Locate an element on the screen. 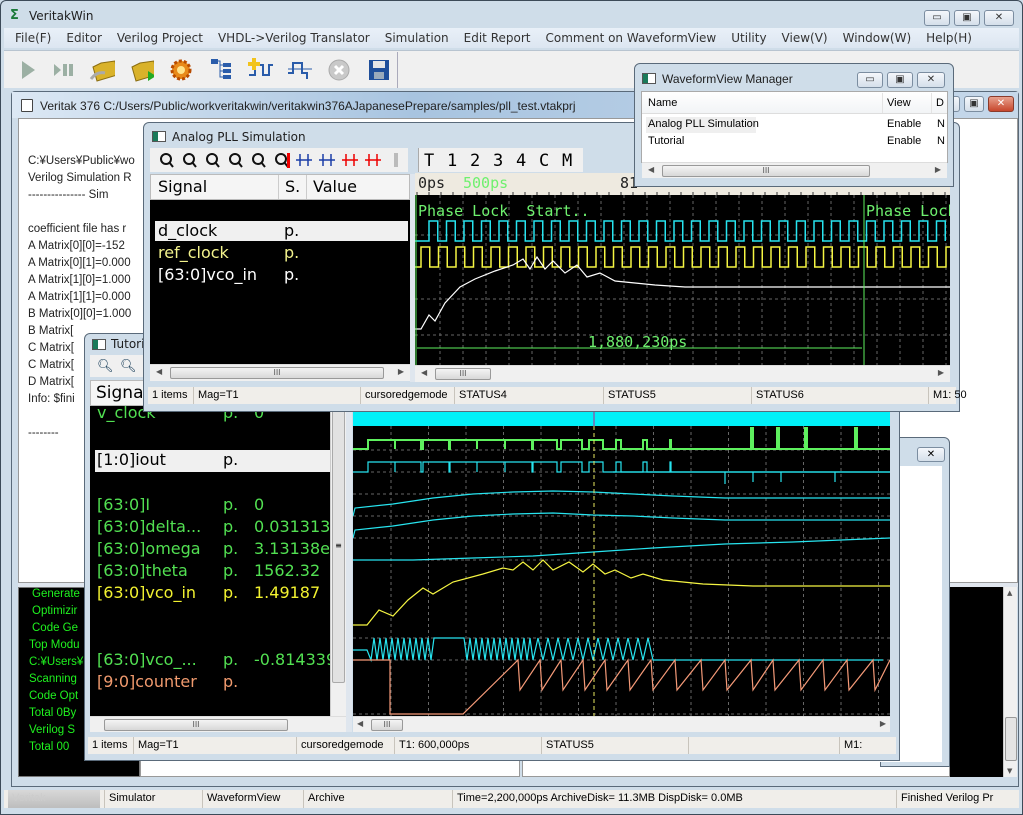 Image resolution: width=1023 pixels, height=815 pixels. prev-edge-red-icon is located at coordinates (350, 160).